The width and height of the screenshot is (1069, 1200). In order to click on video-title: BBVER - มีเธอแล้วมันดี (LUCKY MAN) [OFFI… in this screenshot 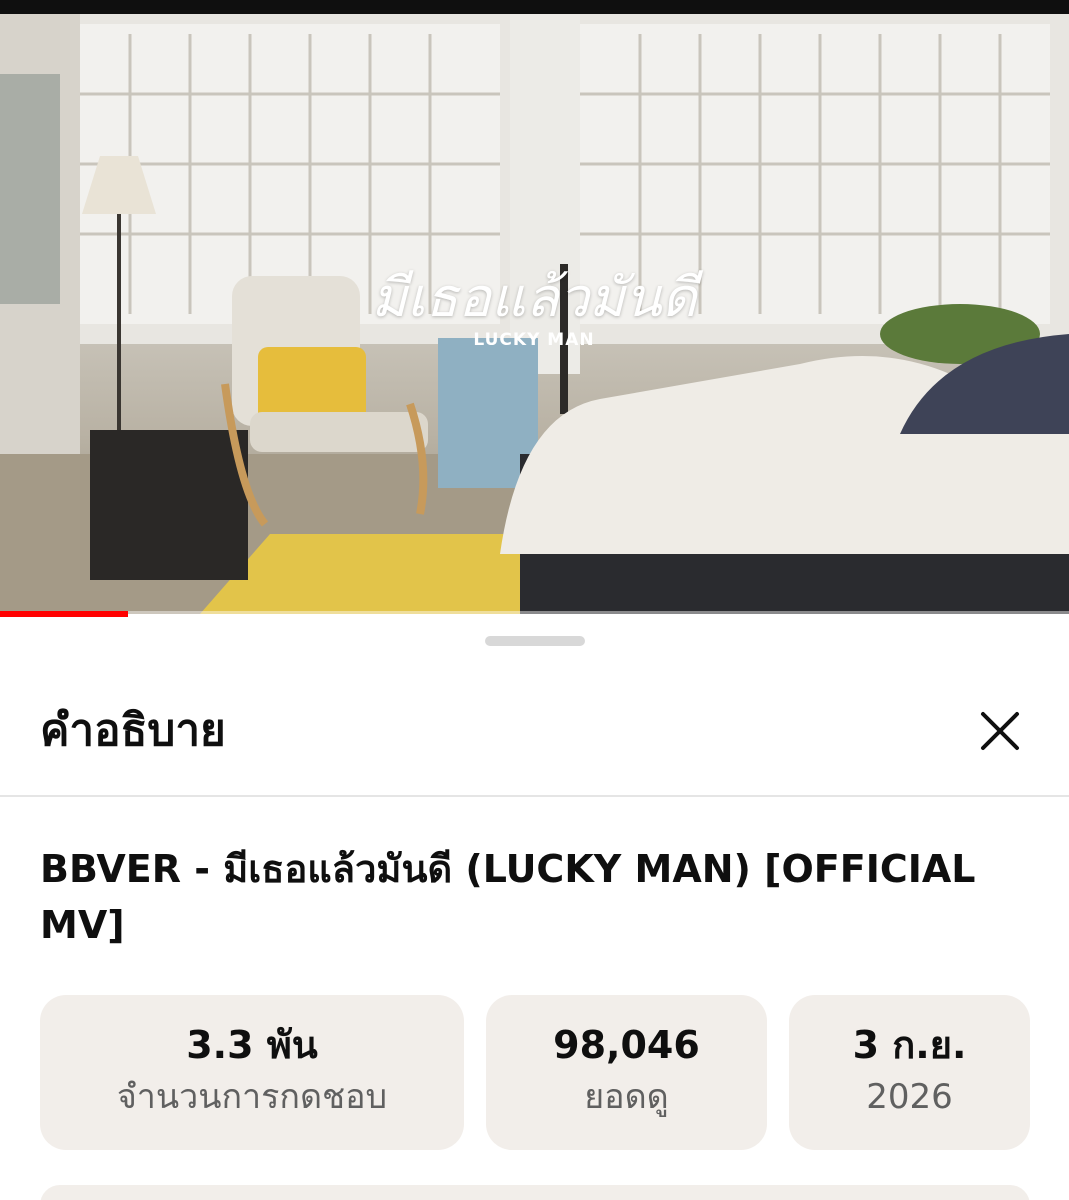, I will do `click(508, 897)`.